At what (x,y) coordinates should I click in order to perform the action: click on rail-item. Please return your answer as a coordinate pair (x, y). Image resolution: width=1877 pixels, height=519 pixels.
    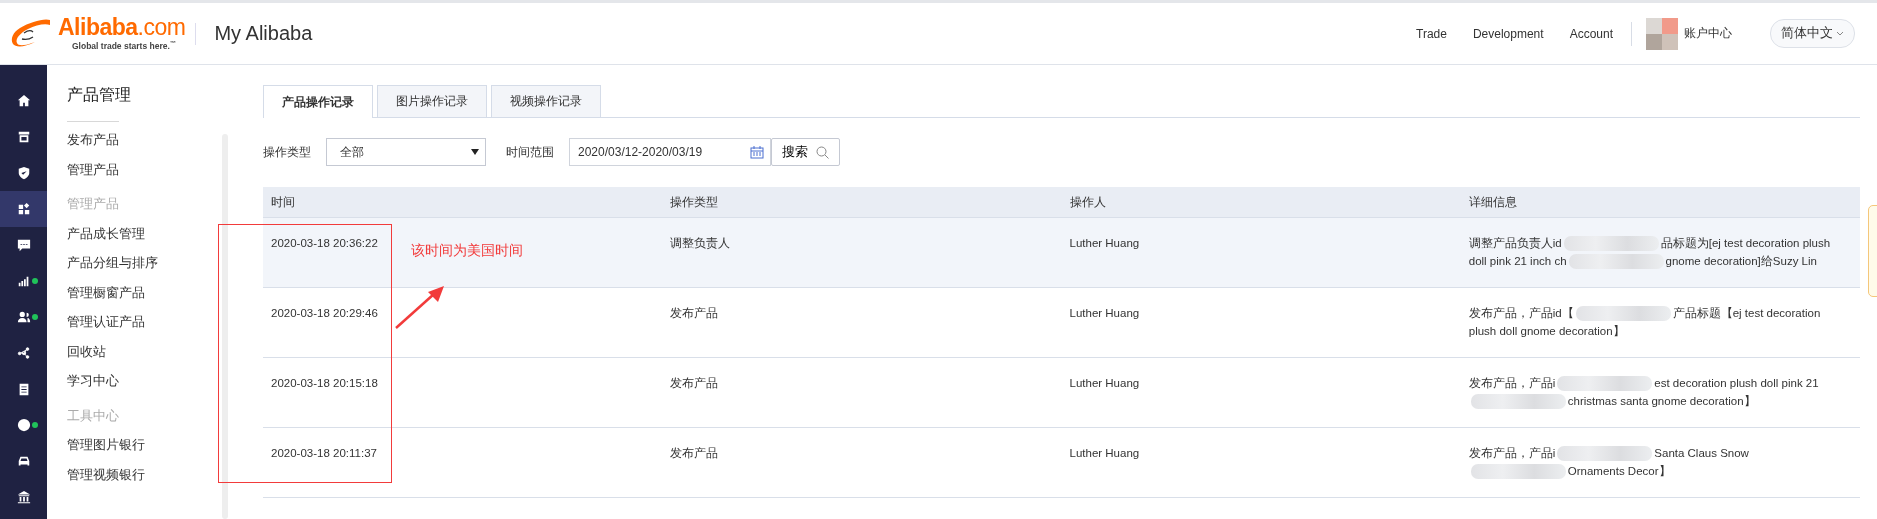
    Looking at the image, I should click on (23, 209).